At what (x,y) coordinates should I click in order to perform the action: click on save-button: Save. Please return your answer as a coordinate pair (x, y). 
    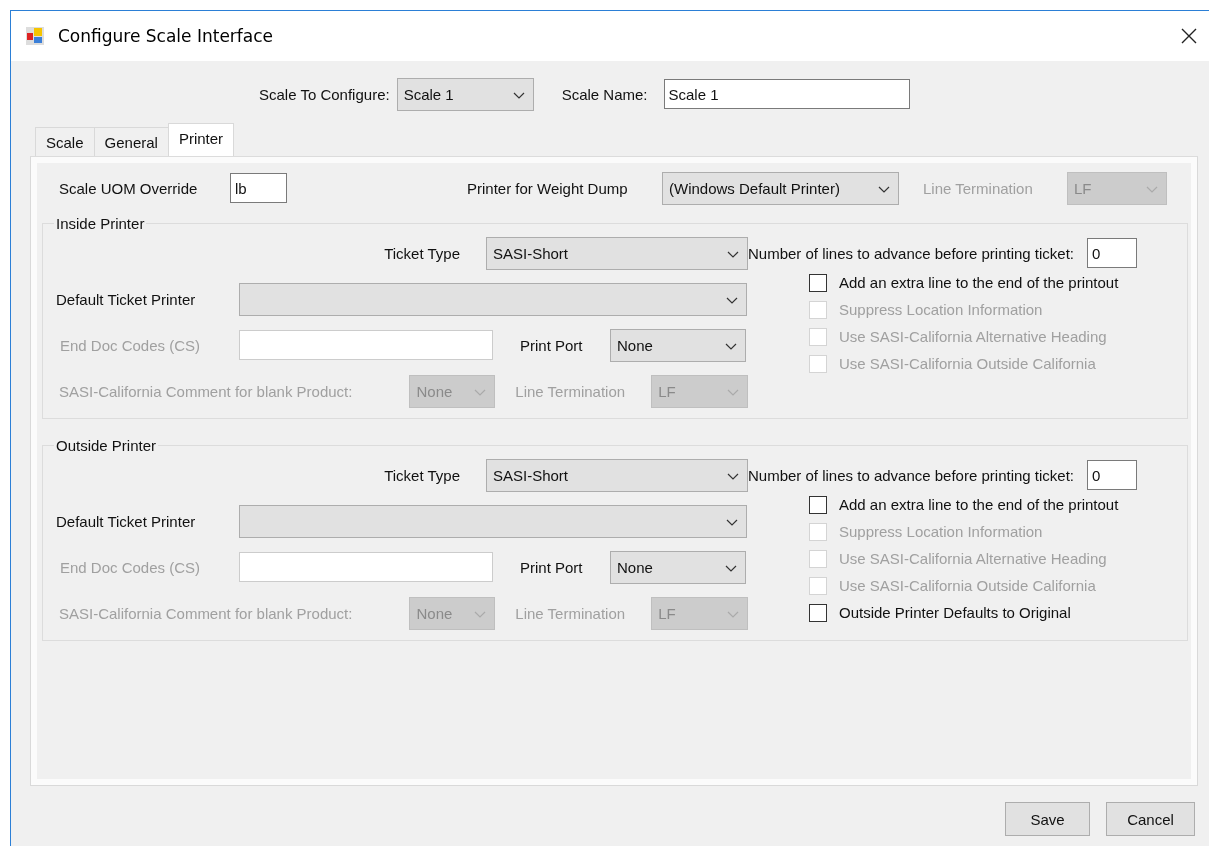
    Looking at the image, I should click on (1047, 819).